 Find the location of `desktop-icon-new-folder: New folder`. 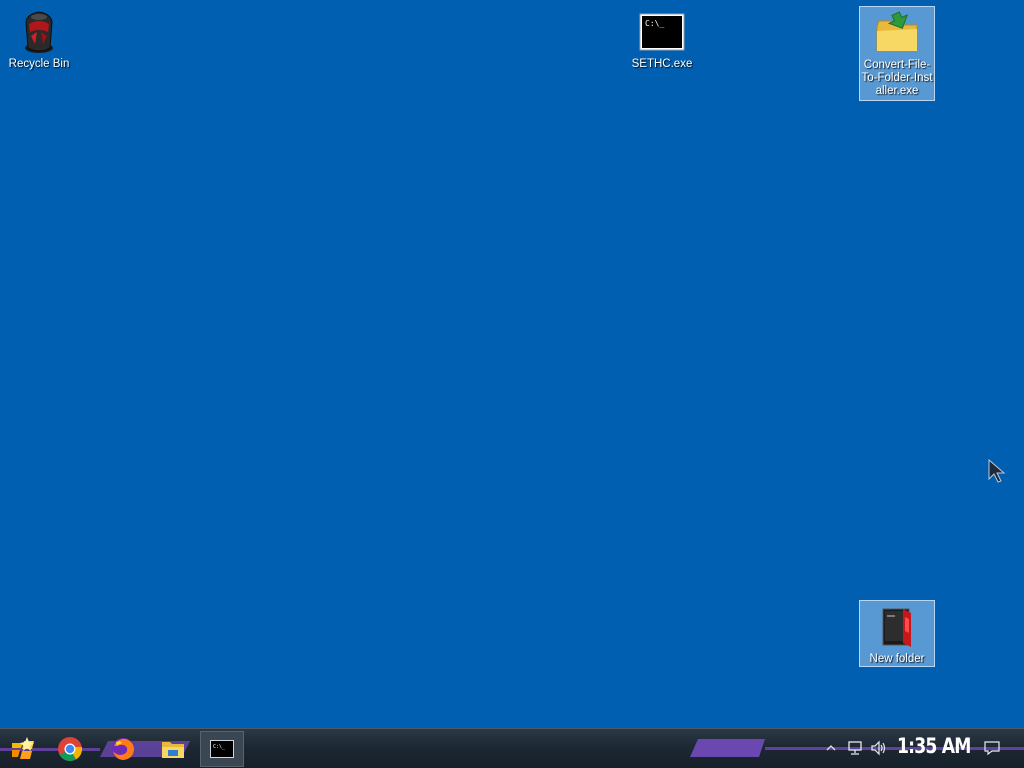

desktop-icon-new-folder: New folder is located at coordinates (897, 633).